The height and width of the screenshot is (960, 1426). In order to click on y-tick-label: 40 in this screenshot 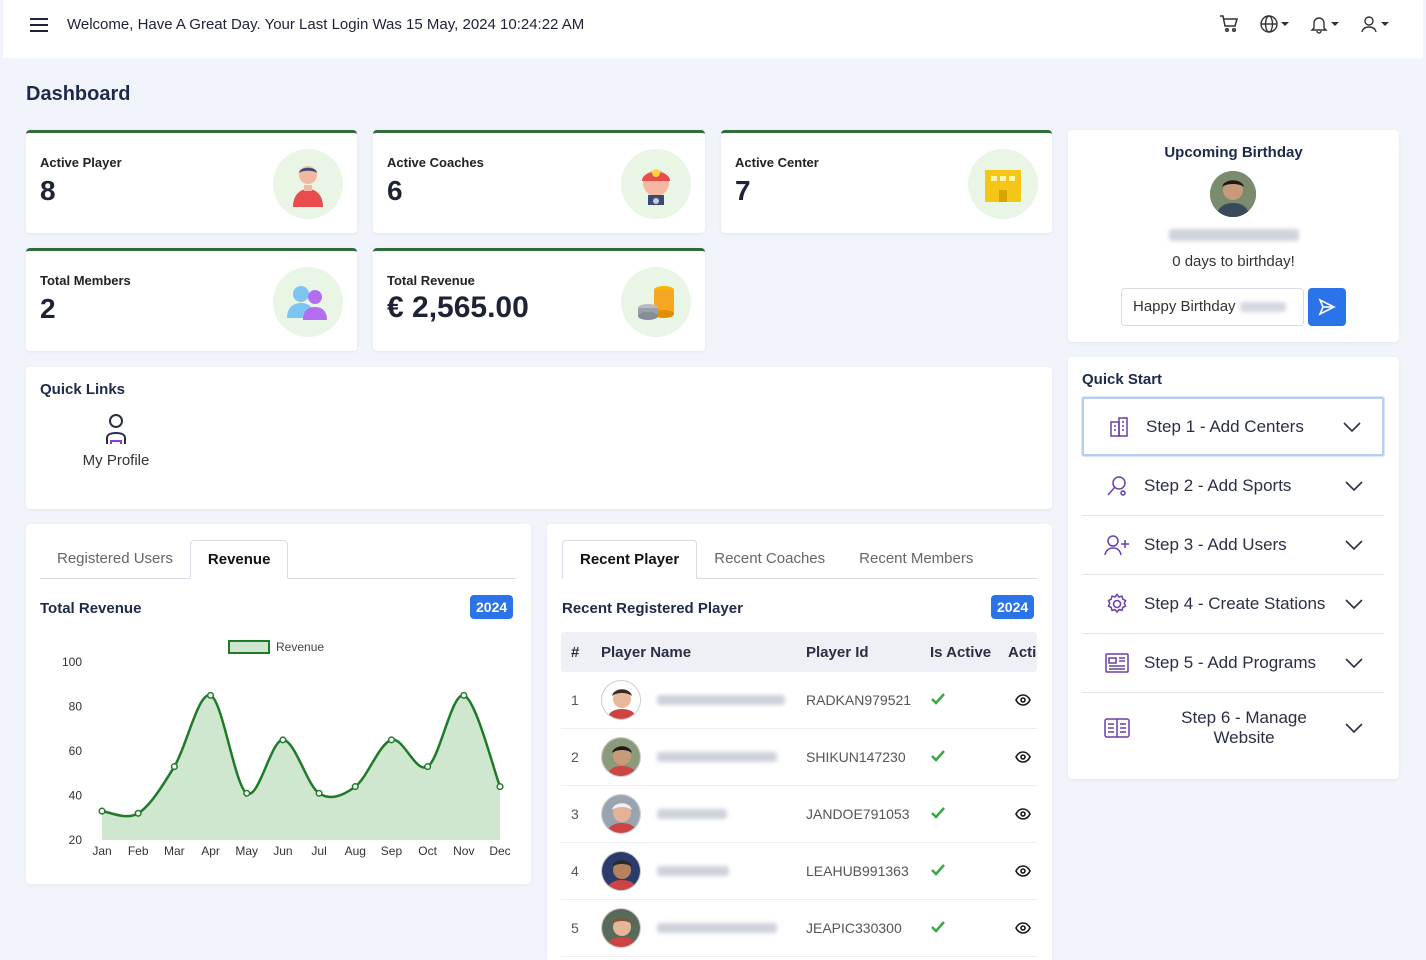, I will do `click(76, 796)`.